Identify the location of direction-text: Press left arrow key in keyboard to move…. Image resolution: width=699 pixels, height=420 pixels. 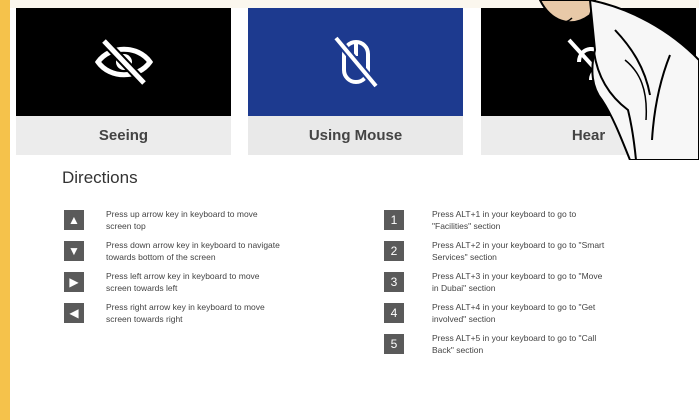
(183, 282).